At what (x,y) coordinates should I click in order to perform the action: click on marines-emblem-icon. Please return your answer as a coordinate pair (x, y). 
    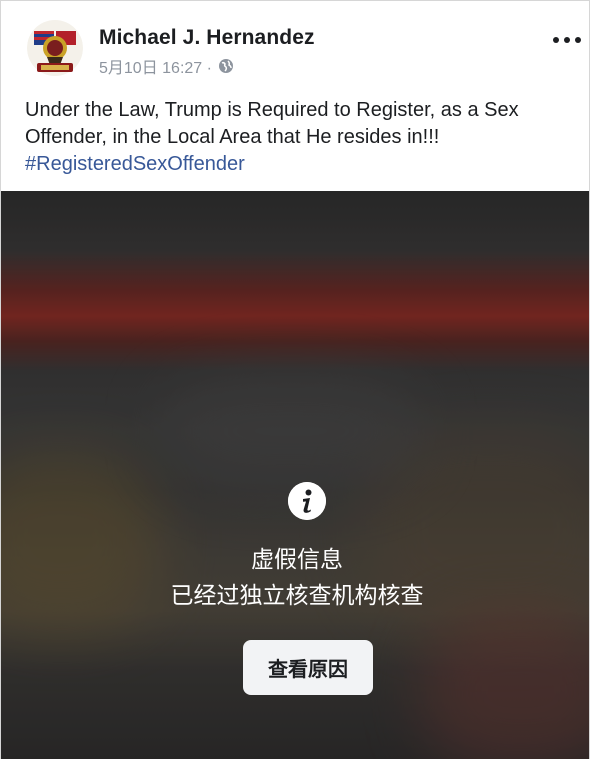
    Looking at the image, I should click on (55, 48).